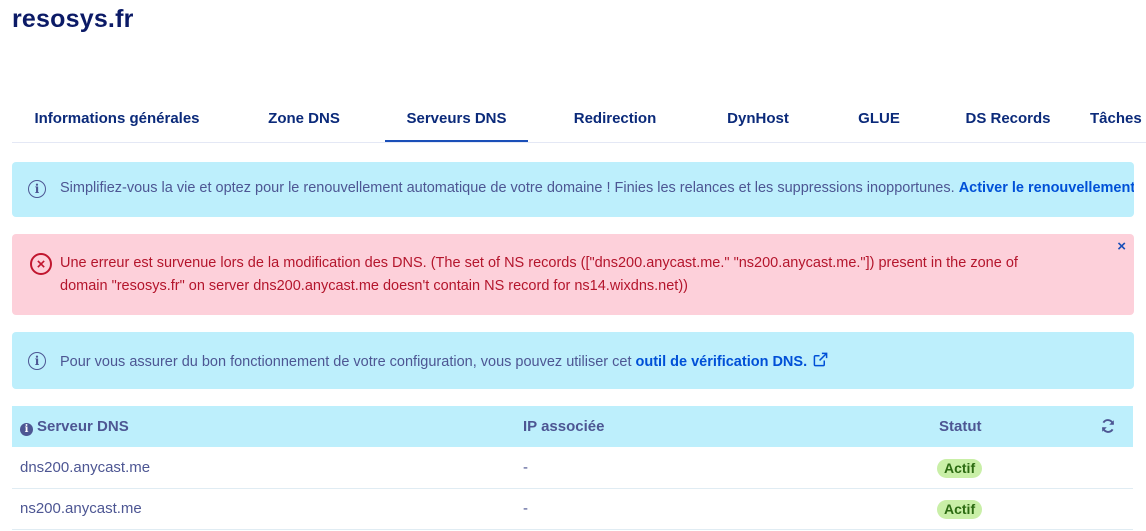  What do you see at coordinates (304, 119) in the screenshot?
I see `tab-dns-zone: Zone DNS` at bounding box center [304, 119].